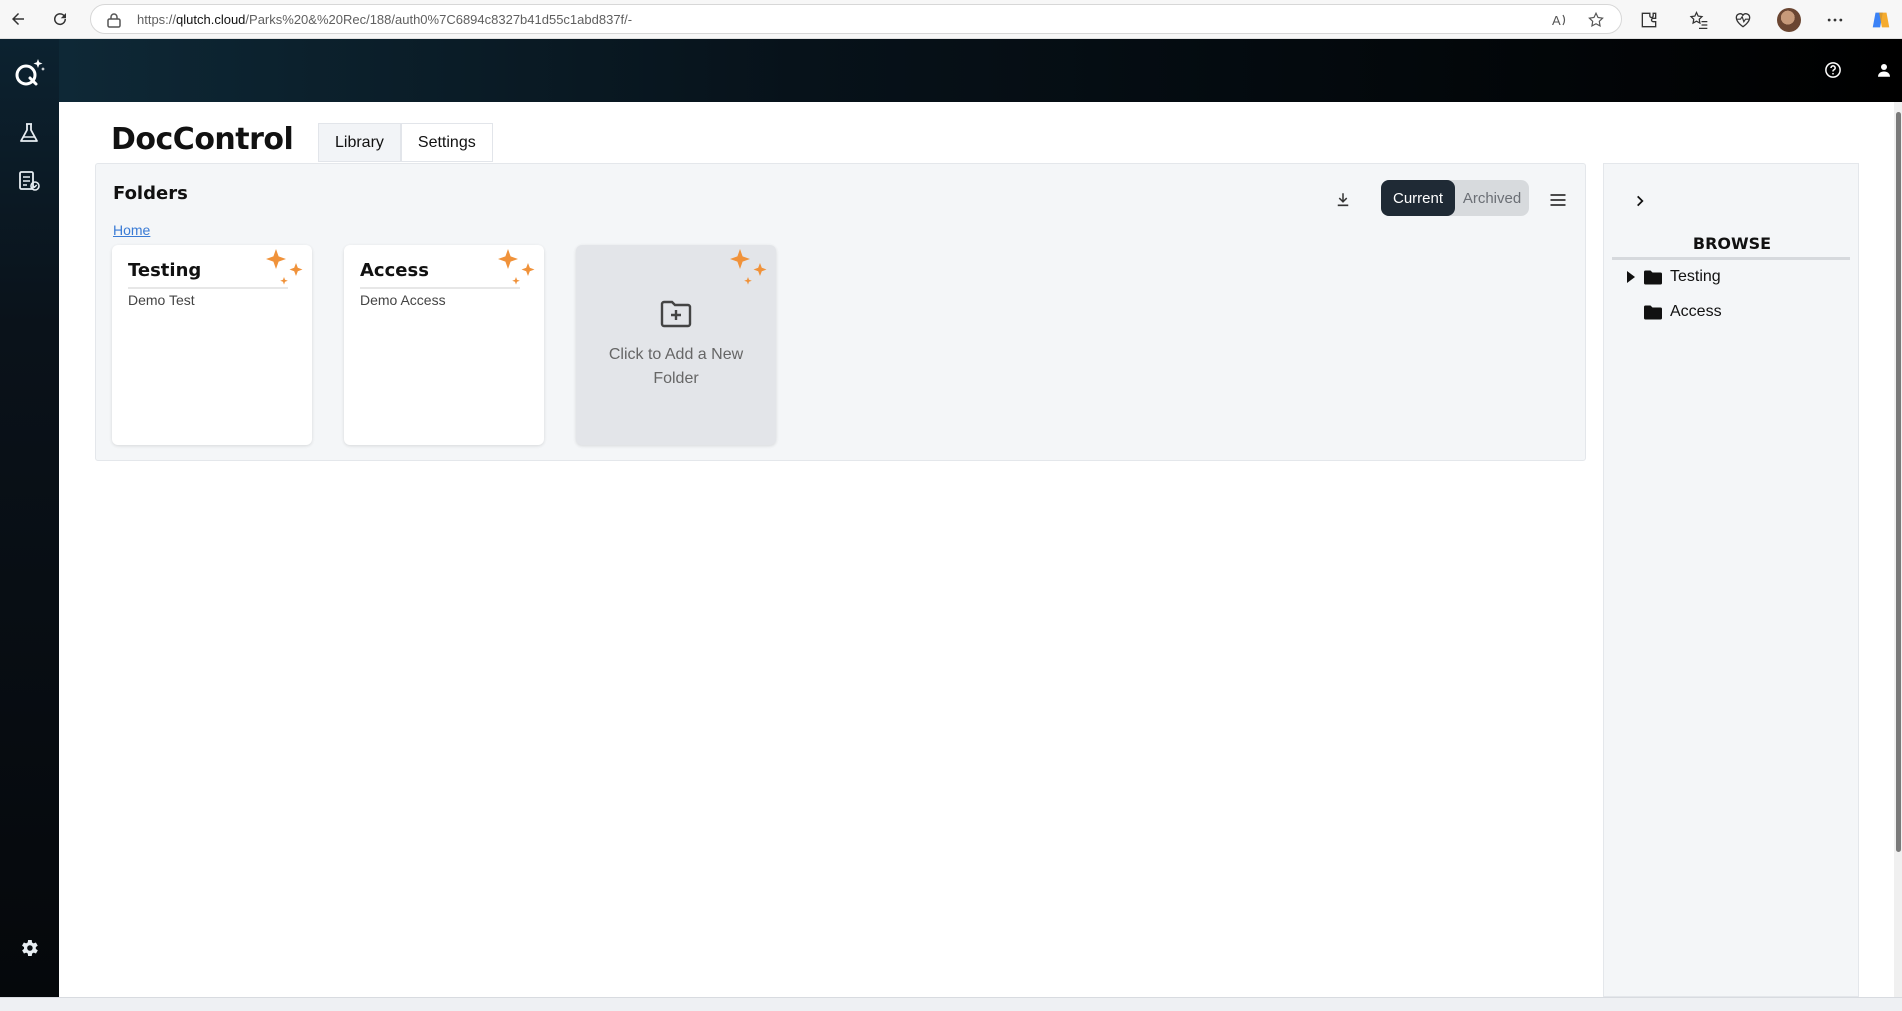 This screenshot has height=1011, width=1902. I want to click on sidebar-item-lab, so click(29, 133).